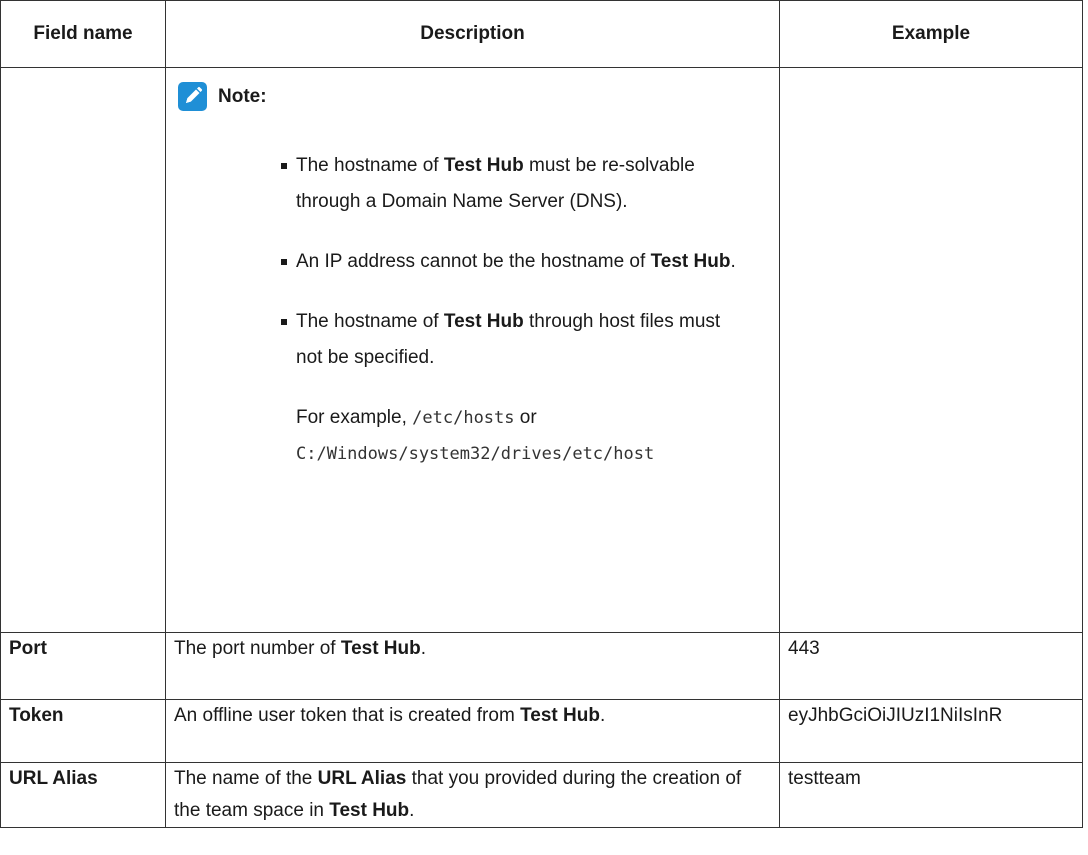  What do you see at coordinates (83, 795) in the screenshot?
I see `field-name-cell: URL Alias` at bounding box center [83, 795].